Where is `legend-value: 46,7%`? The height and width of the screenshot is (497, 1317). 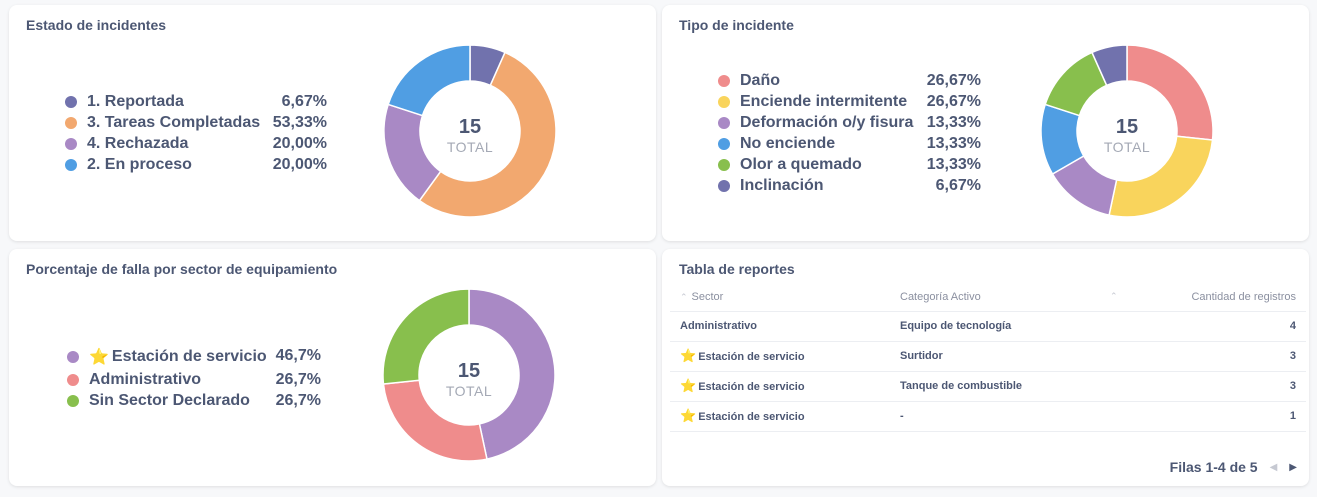 legend-value: 46,7% is located at coordinates (298, 355).